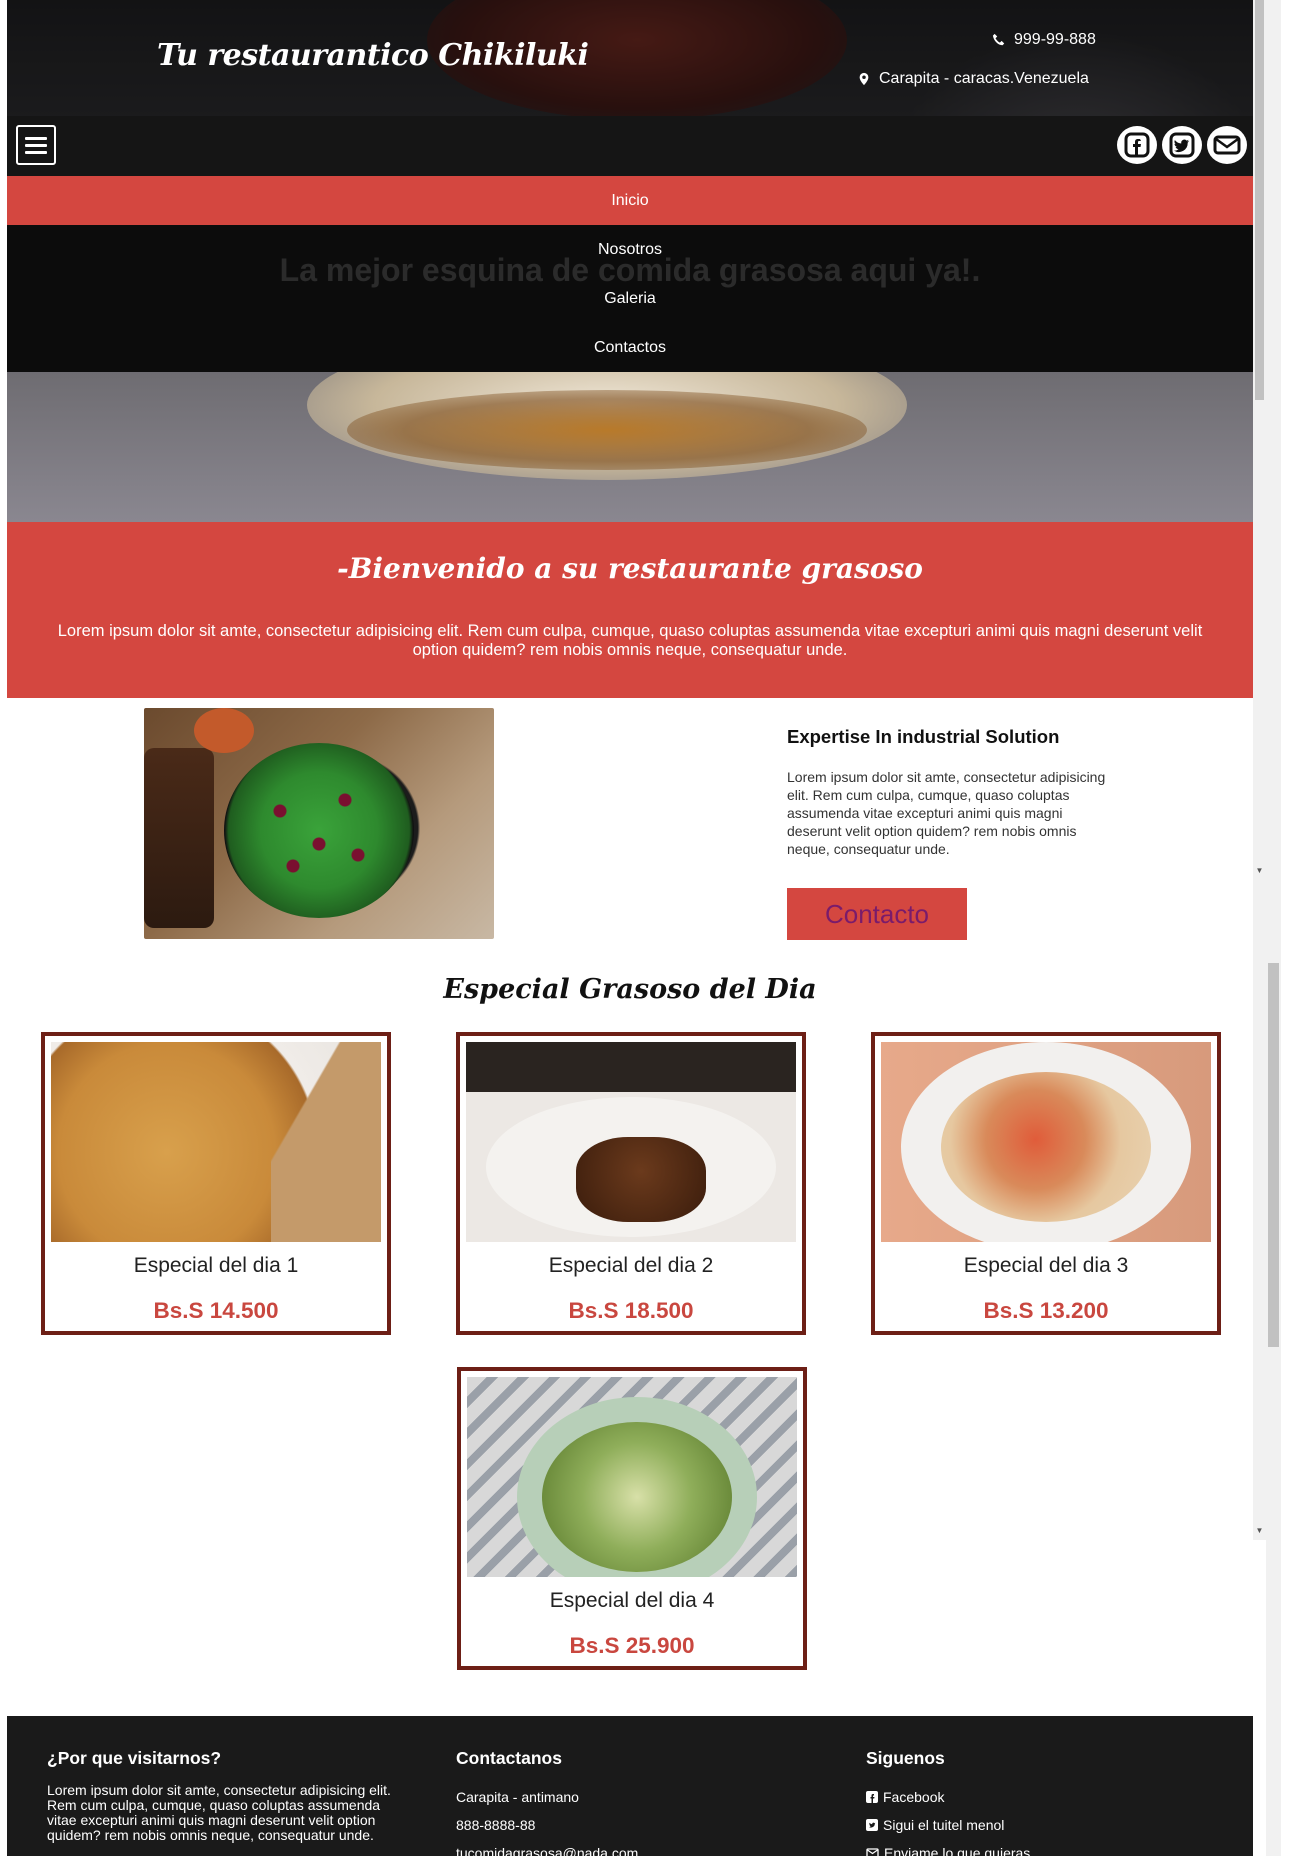 The width and height of the screenshot is (1299, 1856). Describe the element at coordinates (1046, 1265) in the screenshot. I see `special-name: Especial del dia 3` at that location.